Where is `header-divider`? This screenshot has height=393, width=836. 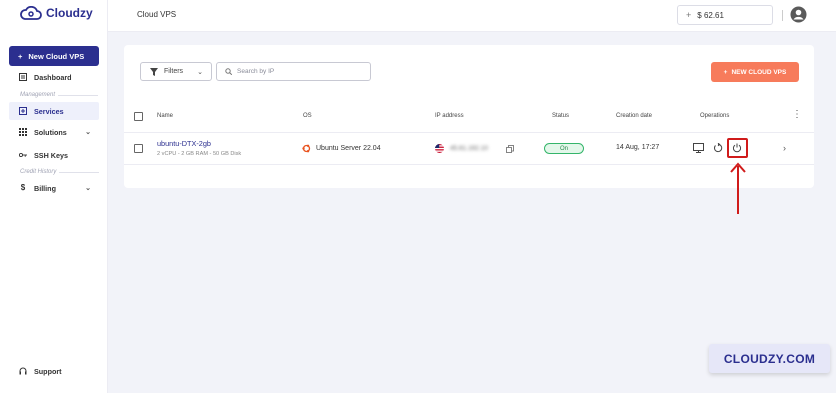 header-divider is located at coordinates (782, 15).